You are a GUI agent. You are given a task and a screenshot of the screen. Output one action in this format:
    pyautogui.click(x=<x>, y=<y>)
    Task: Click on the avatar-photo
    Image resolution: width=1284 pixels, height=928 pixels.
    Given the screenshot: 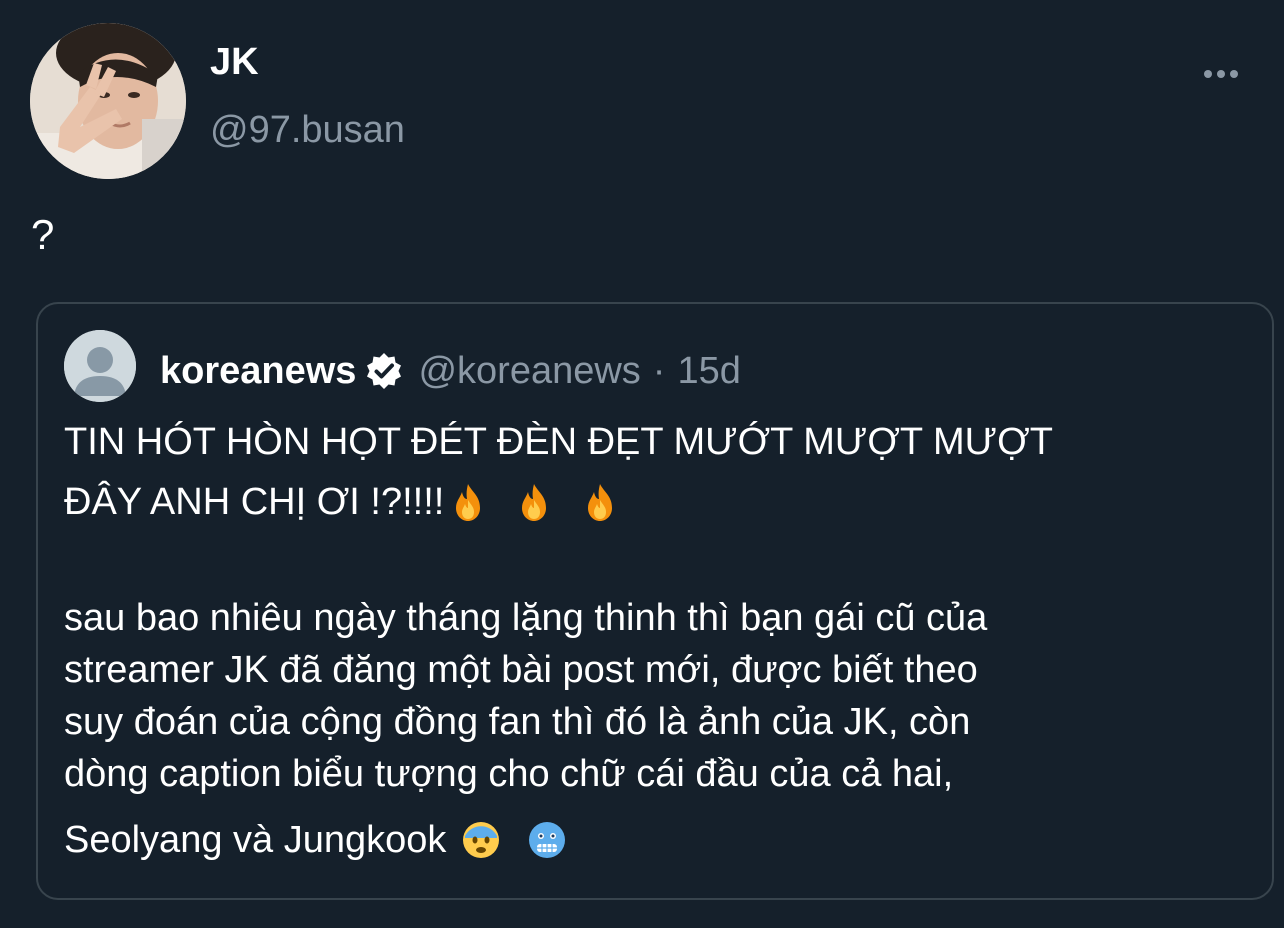 What is the action you would take?
    pyautogui.click(x=108, y=101)
    